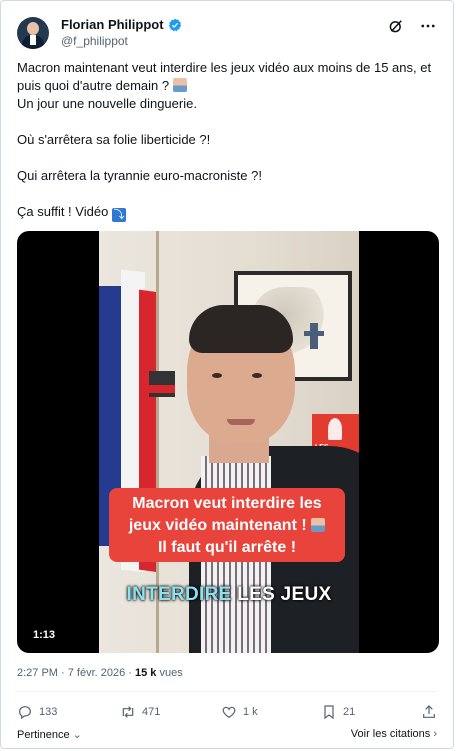  I want to click on repost-button: 471, so click(140, 712).